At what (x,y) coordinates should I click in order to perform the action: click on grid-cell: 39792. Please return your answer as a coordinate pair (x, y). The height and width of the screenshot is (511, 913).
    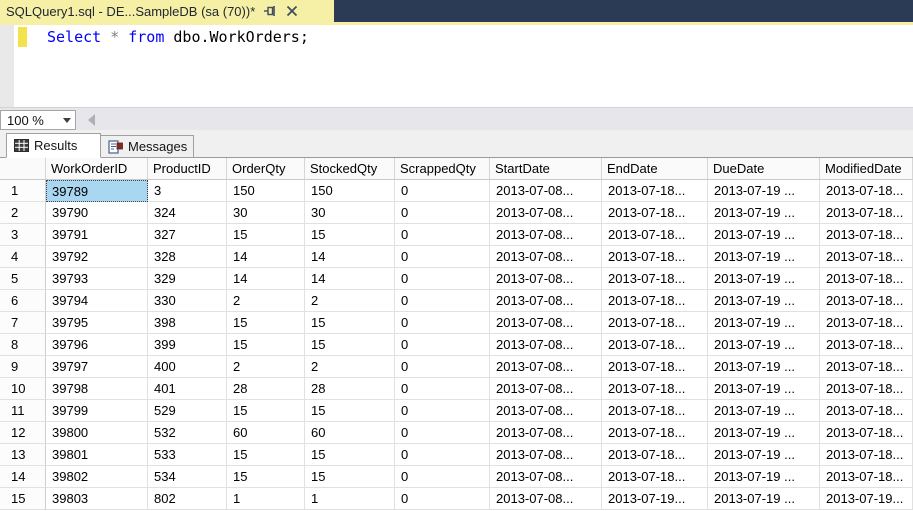
    Looking at the image, I should click on (97, 257).